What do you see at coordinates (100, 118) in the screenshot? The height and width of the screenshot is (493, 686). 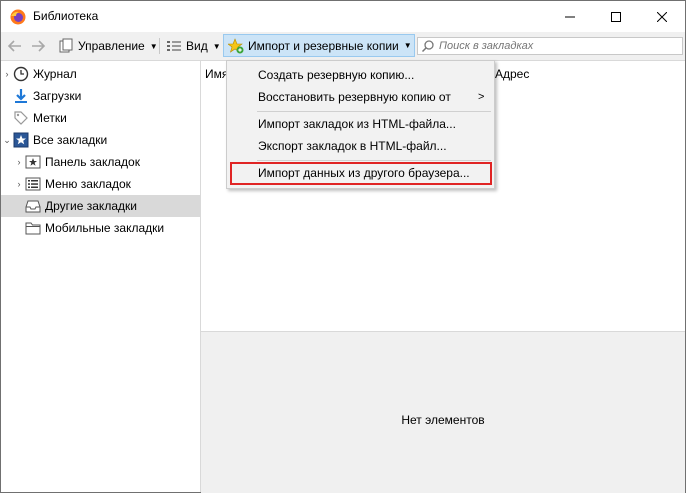 I see `sidebar-item-tags: Метки` at bounding box center [100, 118].